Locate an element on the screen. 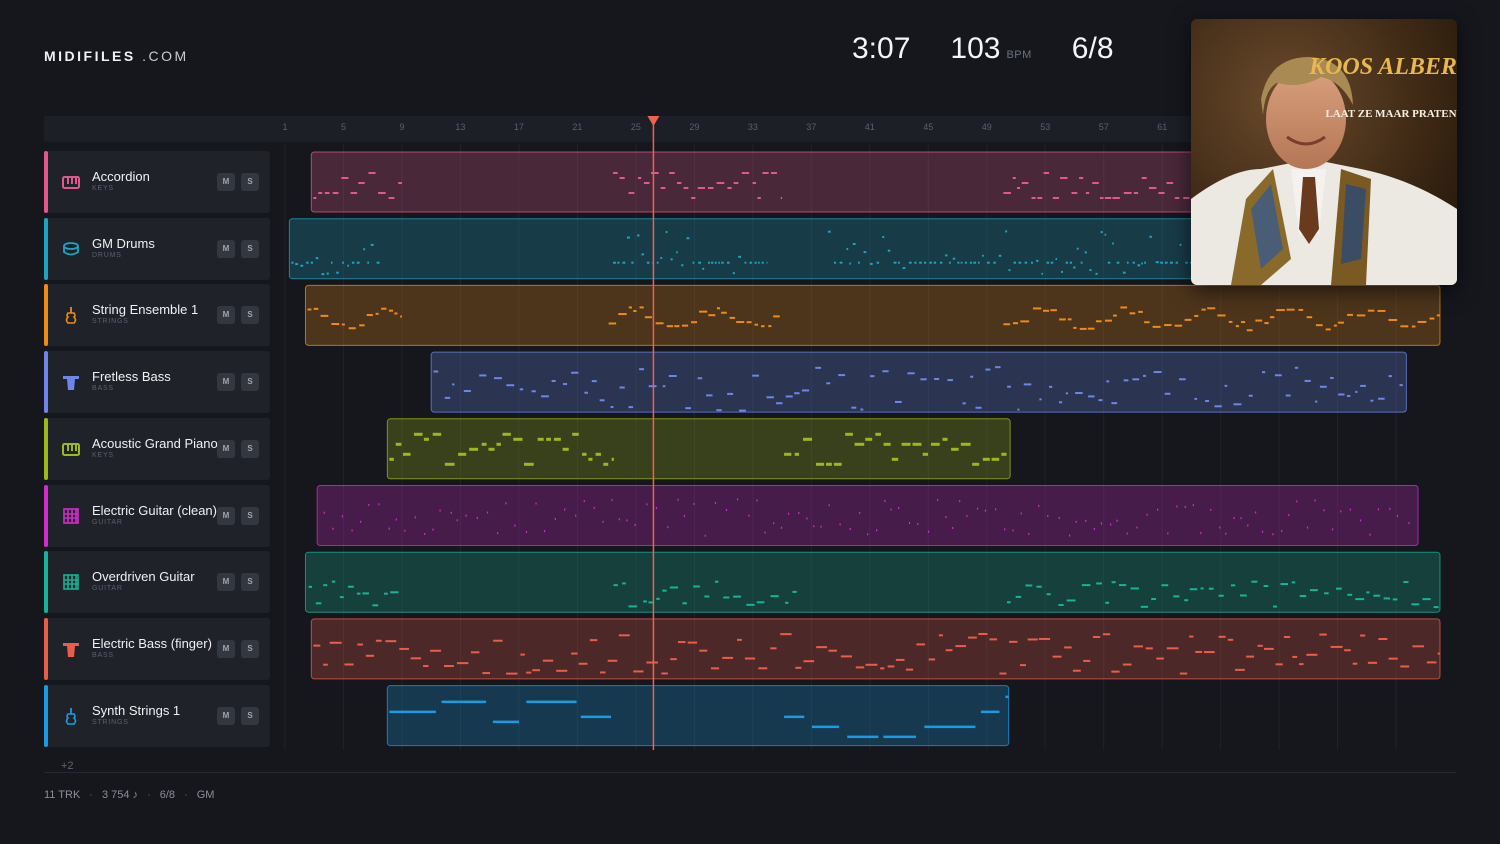 The height and width of the screenshot is (844, 1500). ruler-bar-label: 1 is located at coordinates (284, 127).